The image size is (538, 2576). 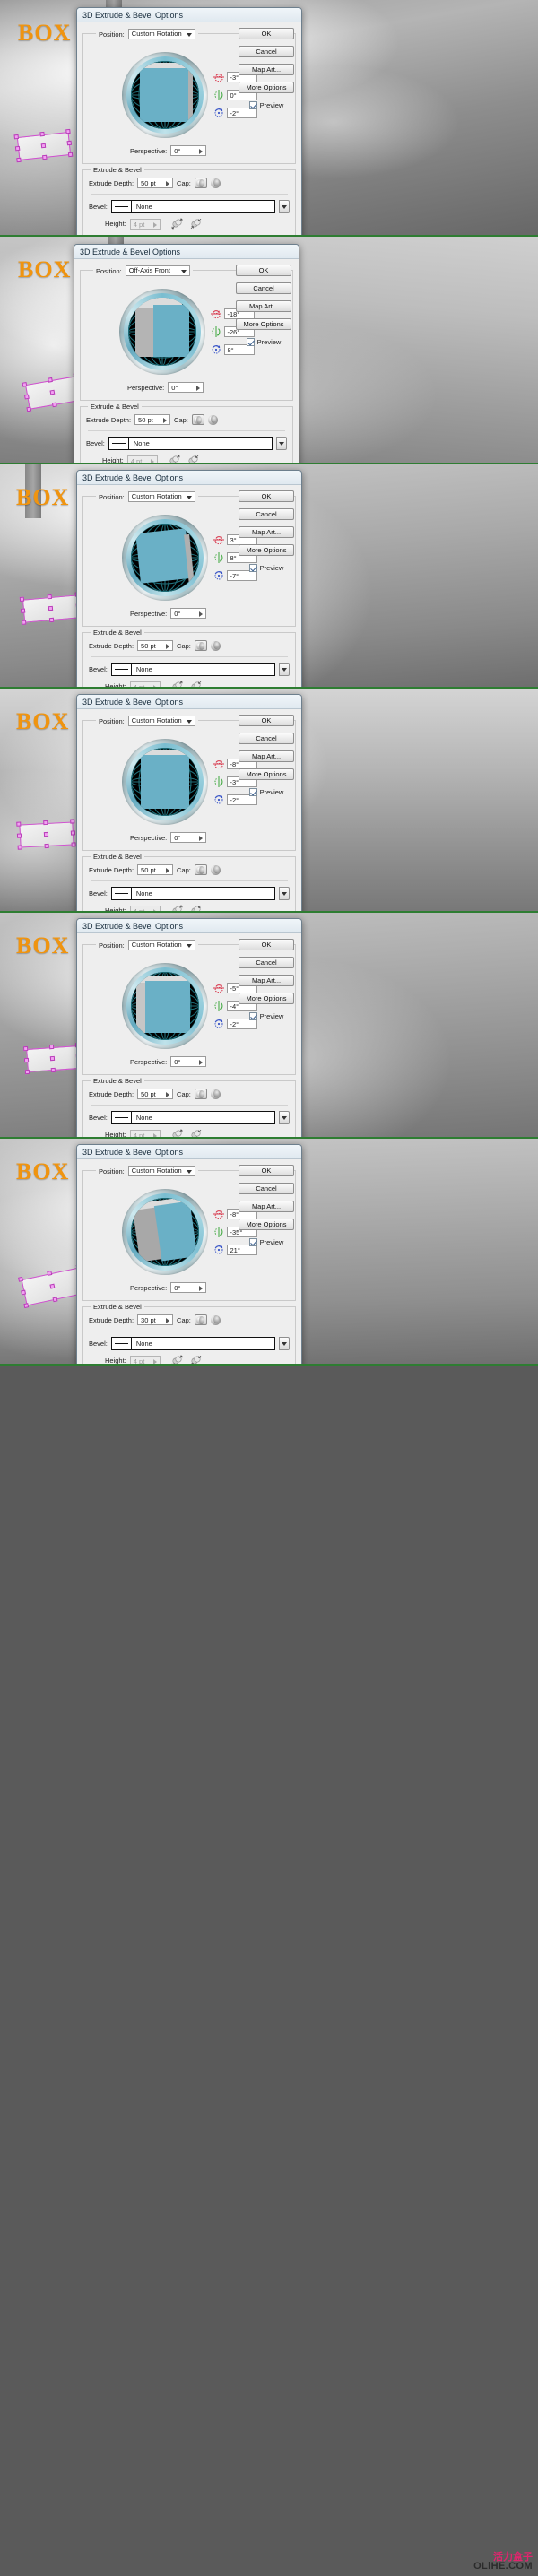 What do you see at coordinates (155, 1319) in the screenshot?
I see `extrude-depth-input: 30 pt` at bounding box center [155, 1319].